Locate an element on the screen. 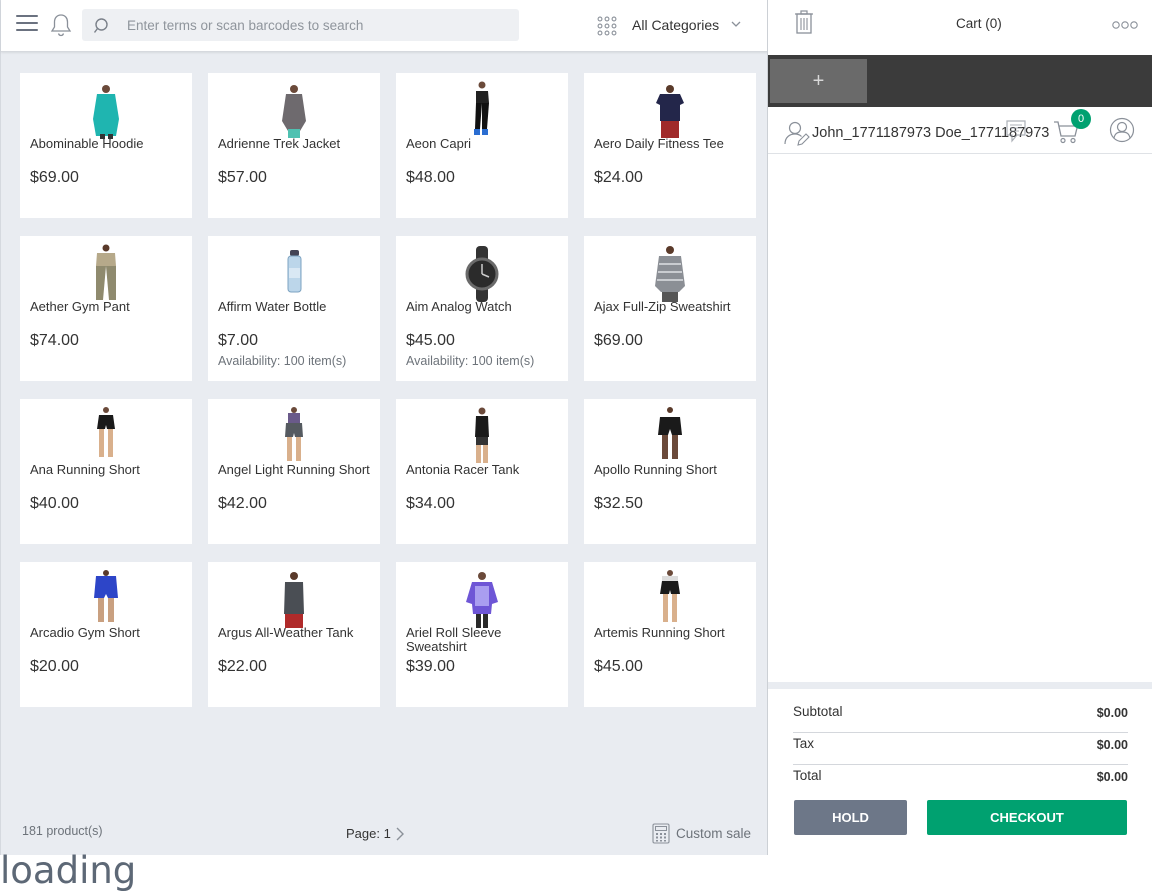 The image size is (1152, 895). product-card: Aero Daily Fitness Tee $24.00 is located at coordinates (670, 145).